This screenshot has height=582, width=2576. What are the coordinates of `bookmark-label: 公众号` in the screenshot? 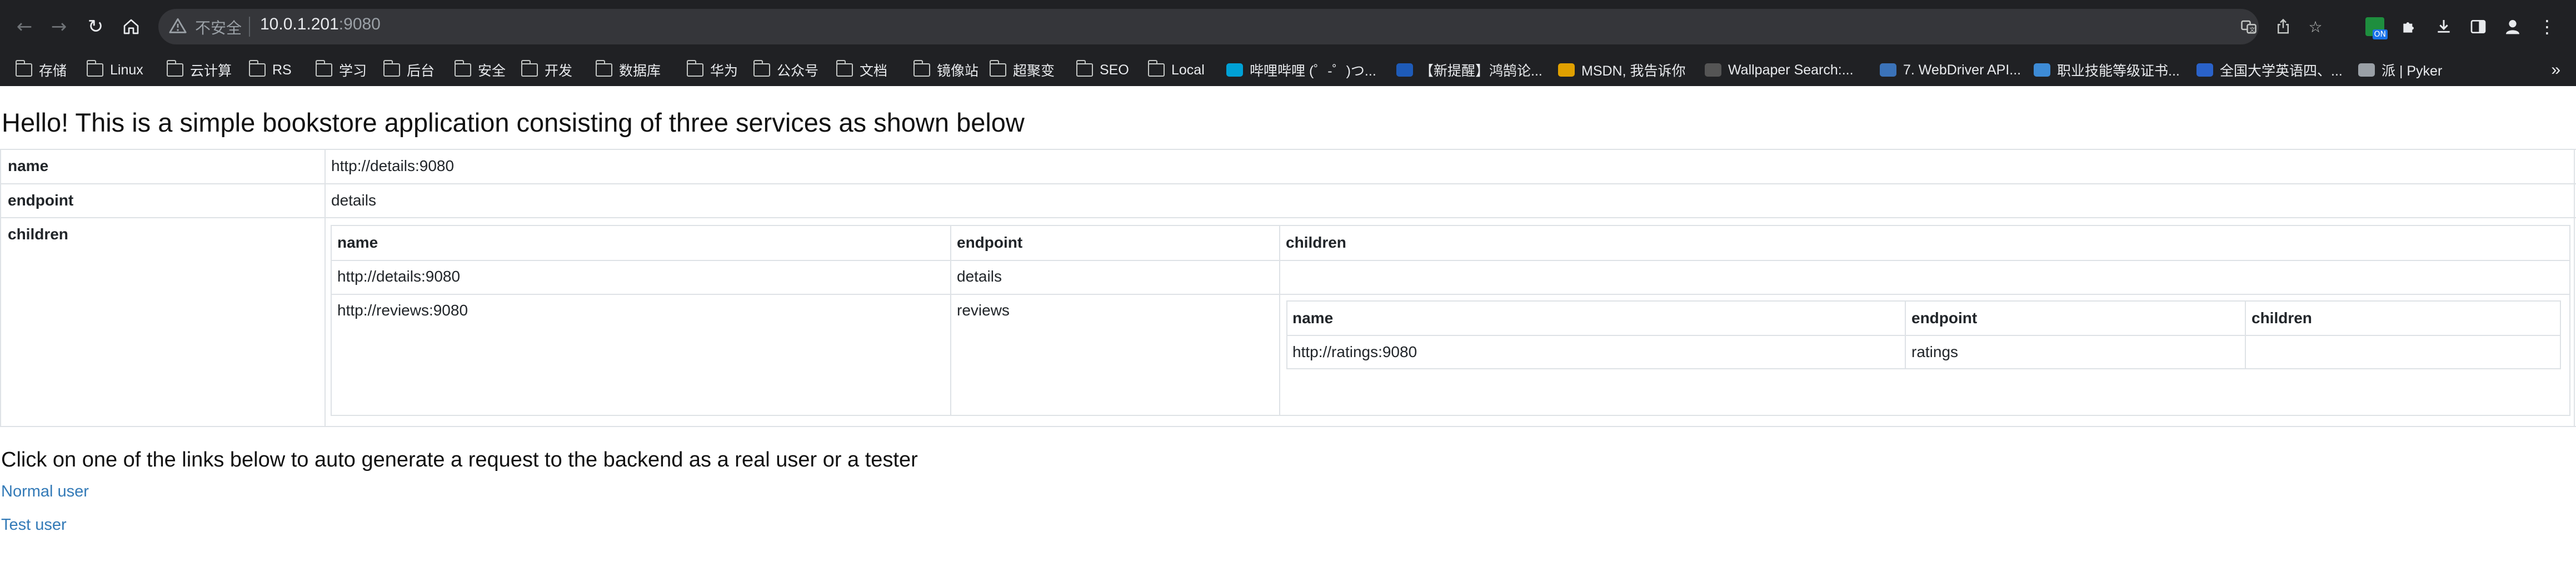 It's located at (798, 71).